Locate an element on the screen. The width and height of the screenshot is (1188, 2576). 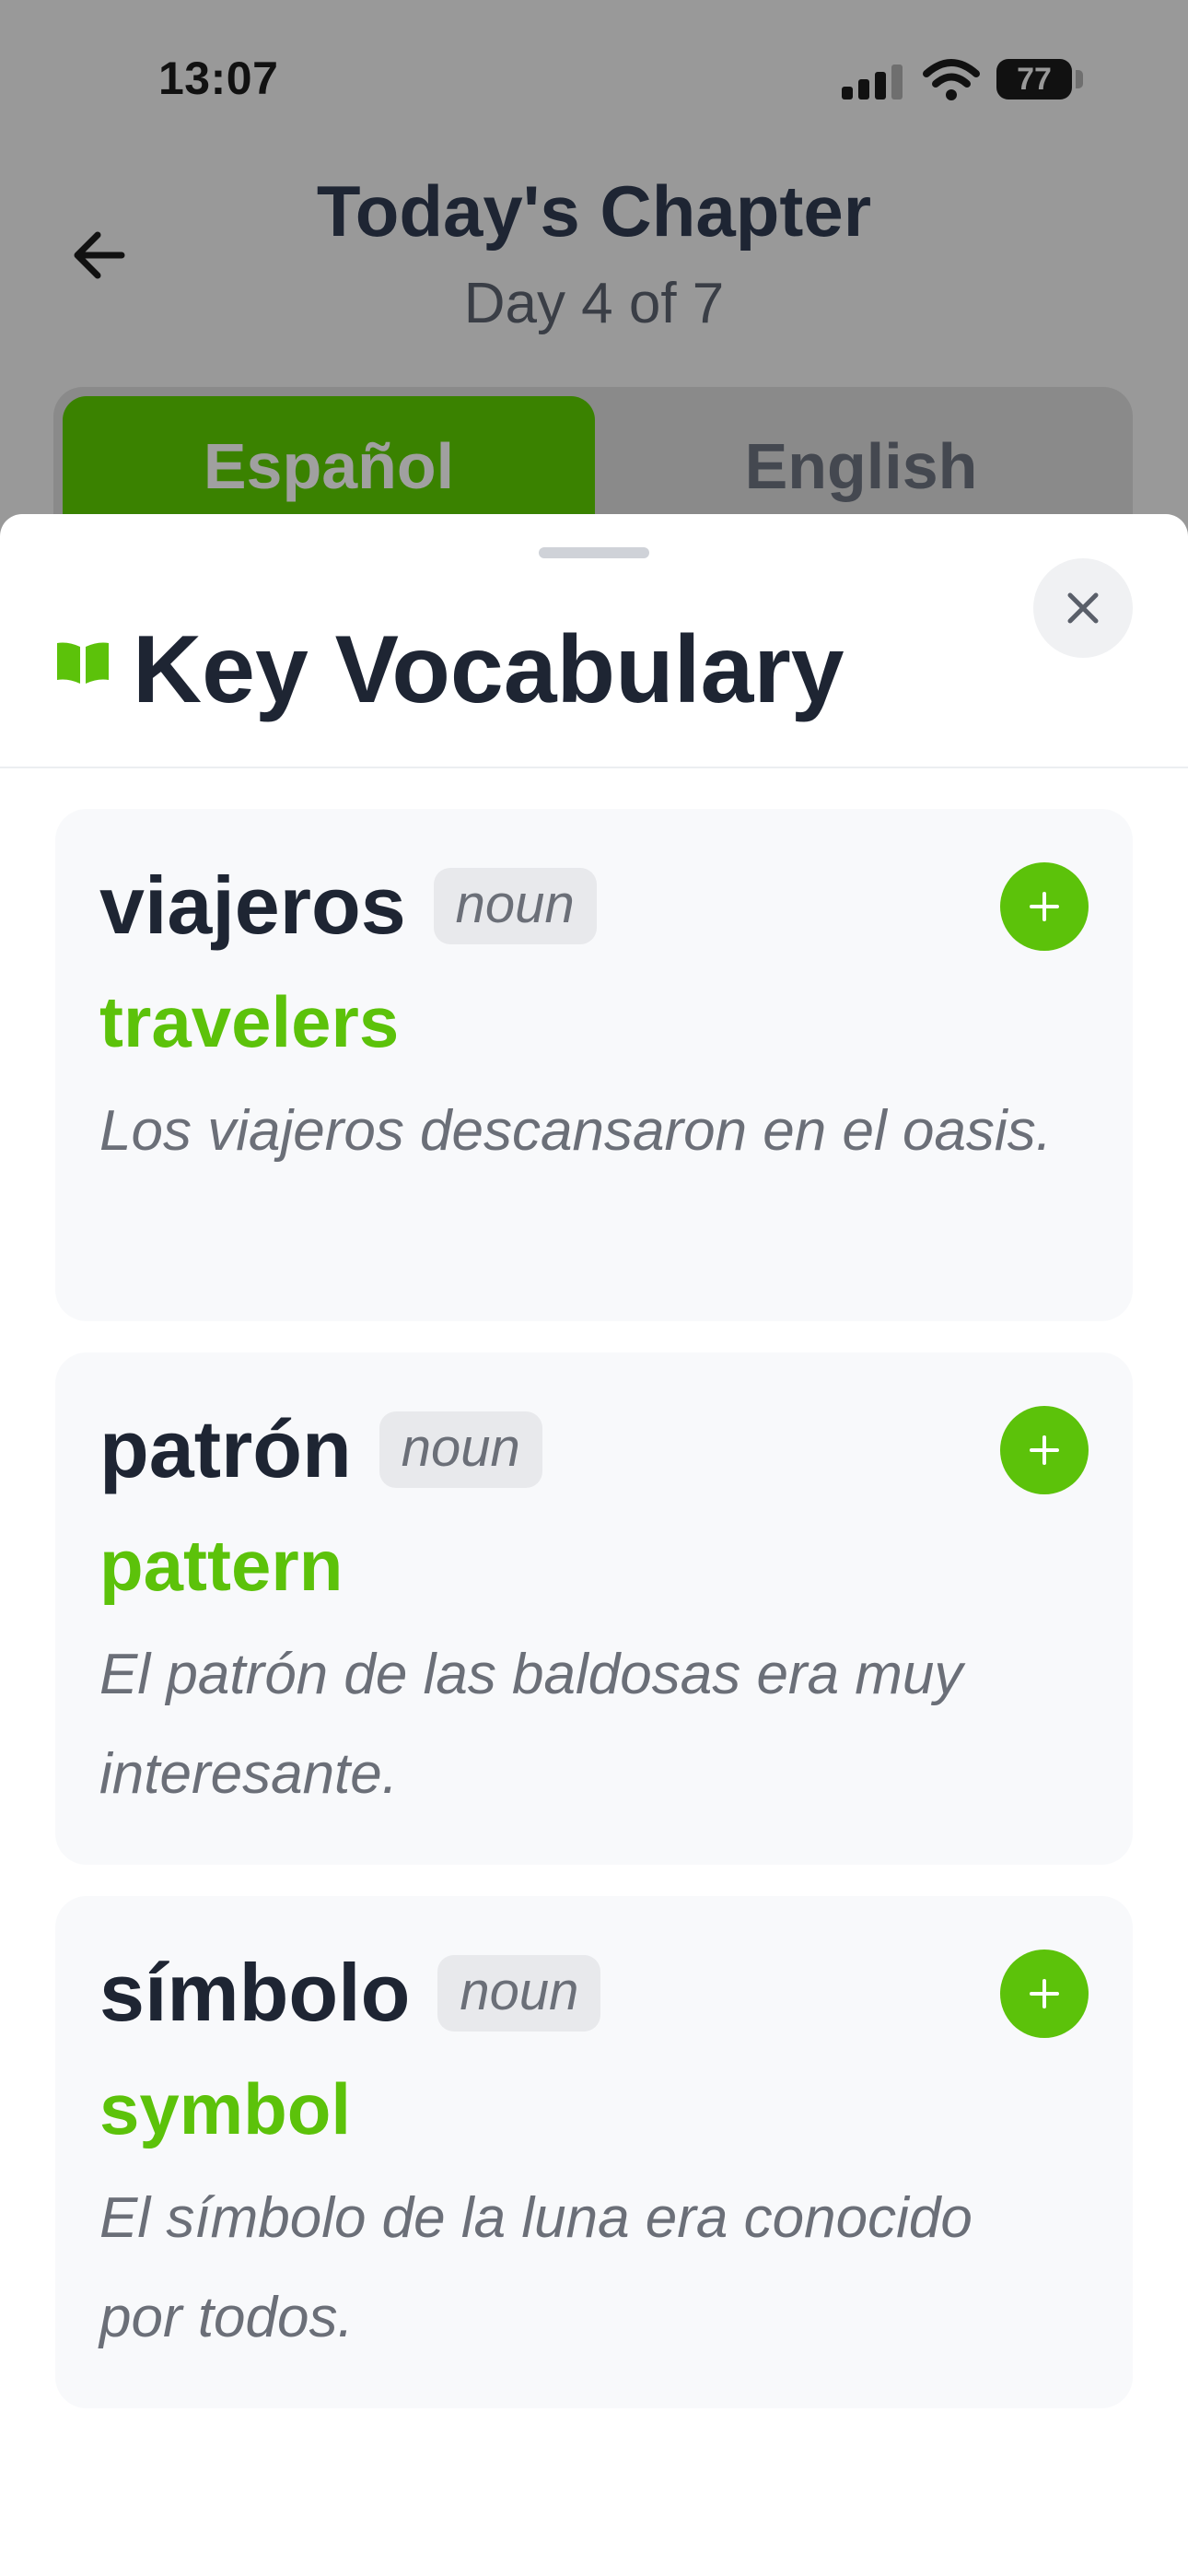
battery-cap is located at coordinates (1079, 79).